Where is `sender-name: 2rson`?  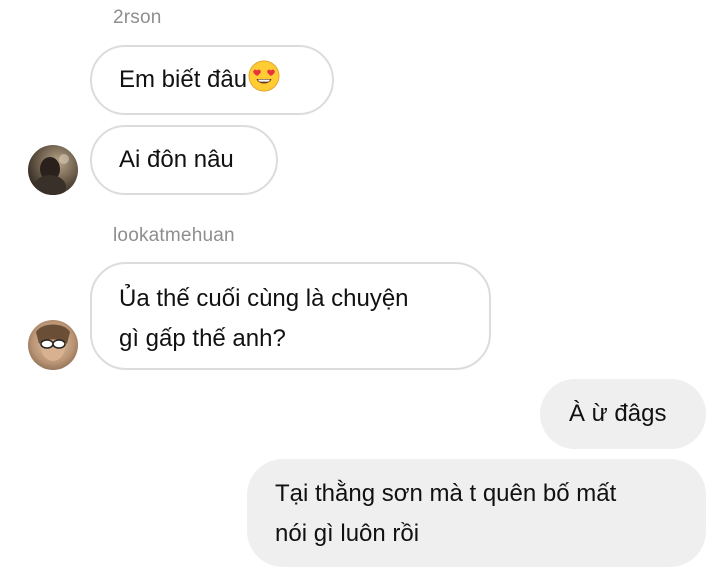
sender-name: 2rson is located at coordinates (137, 17).